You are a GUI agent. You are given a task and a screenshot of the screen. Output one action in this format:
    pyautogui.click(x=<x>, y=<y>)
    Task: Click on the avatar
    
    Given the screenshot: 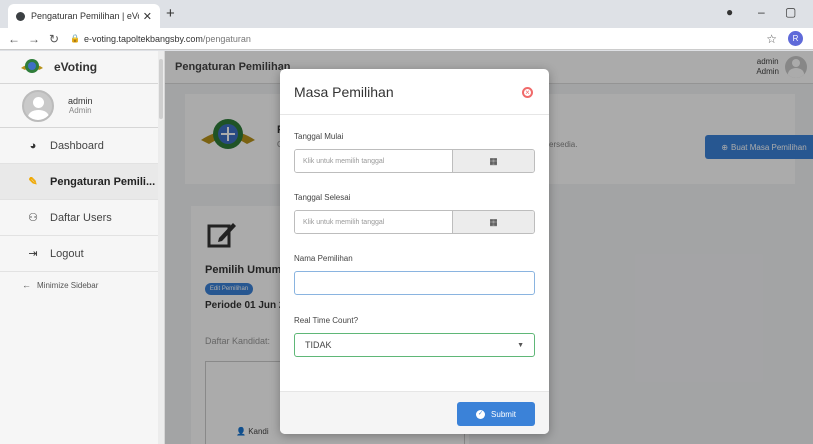 What is the action you would take?
    pyautogui.click(x=38, y=105)
    